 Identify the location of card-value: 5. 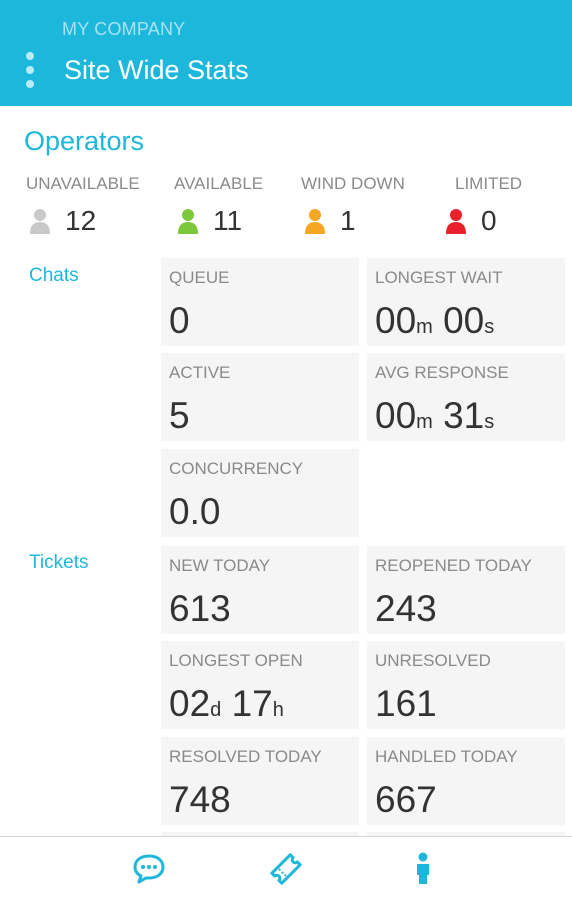
(179, 415).